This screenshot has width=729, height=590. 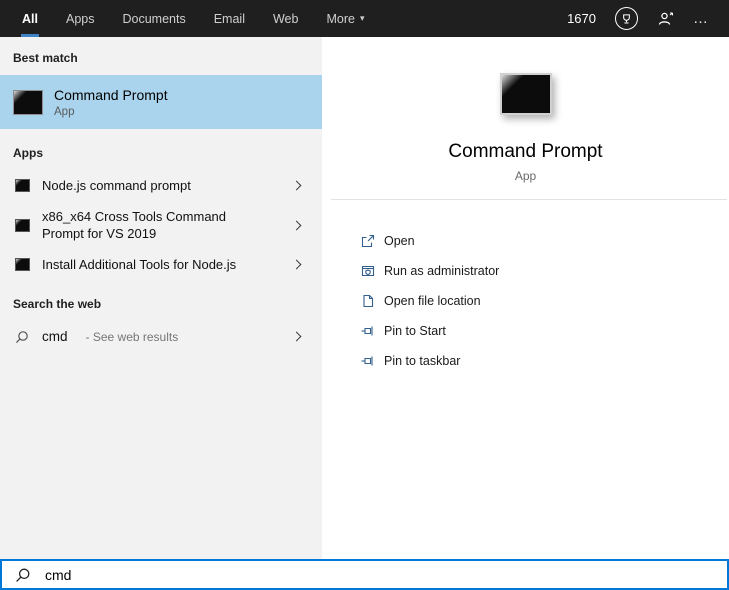 I want to click on best-match-subtitle: App, so click(x=64, y=111).